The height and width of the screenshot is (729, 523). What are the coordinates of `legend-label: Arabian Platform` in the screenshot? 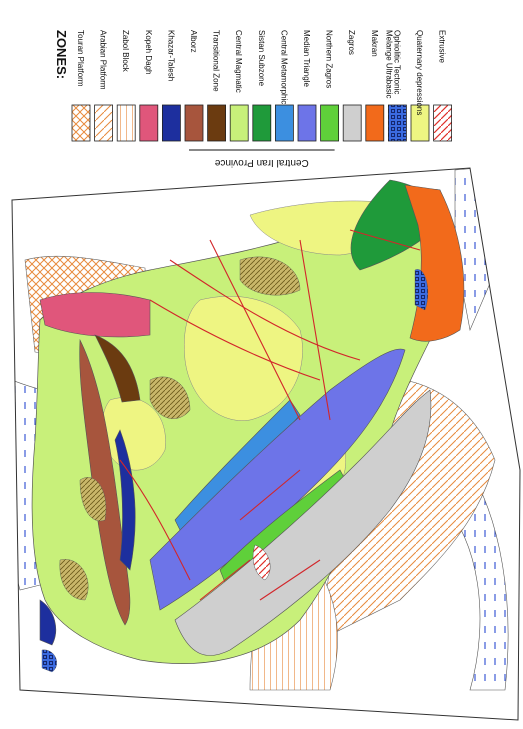 It's located at (103, 60).